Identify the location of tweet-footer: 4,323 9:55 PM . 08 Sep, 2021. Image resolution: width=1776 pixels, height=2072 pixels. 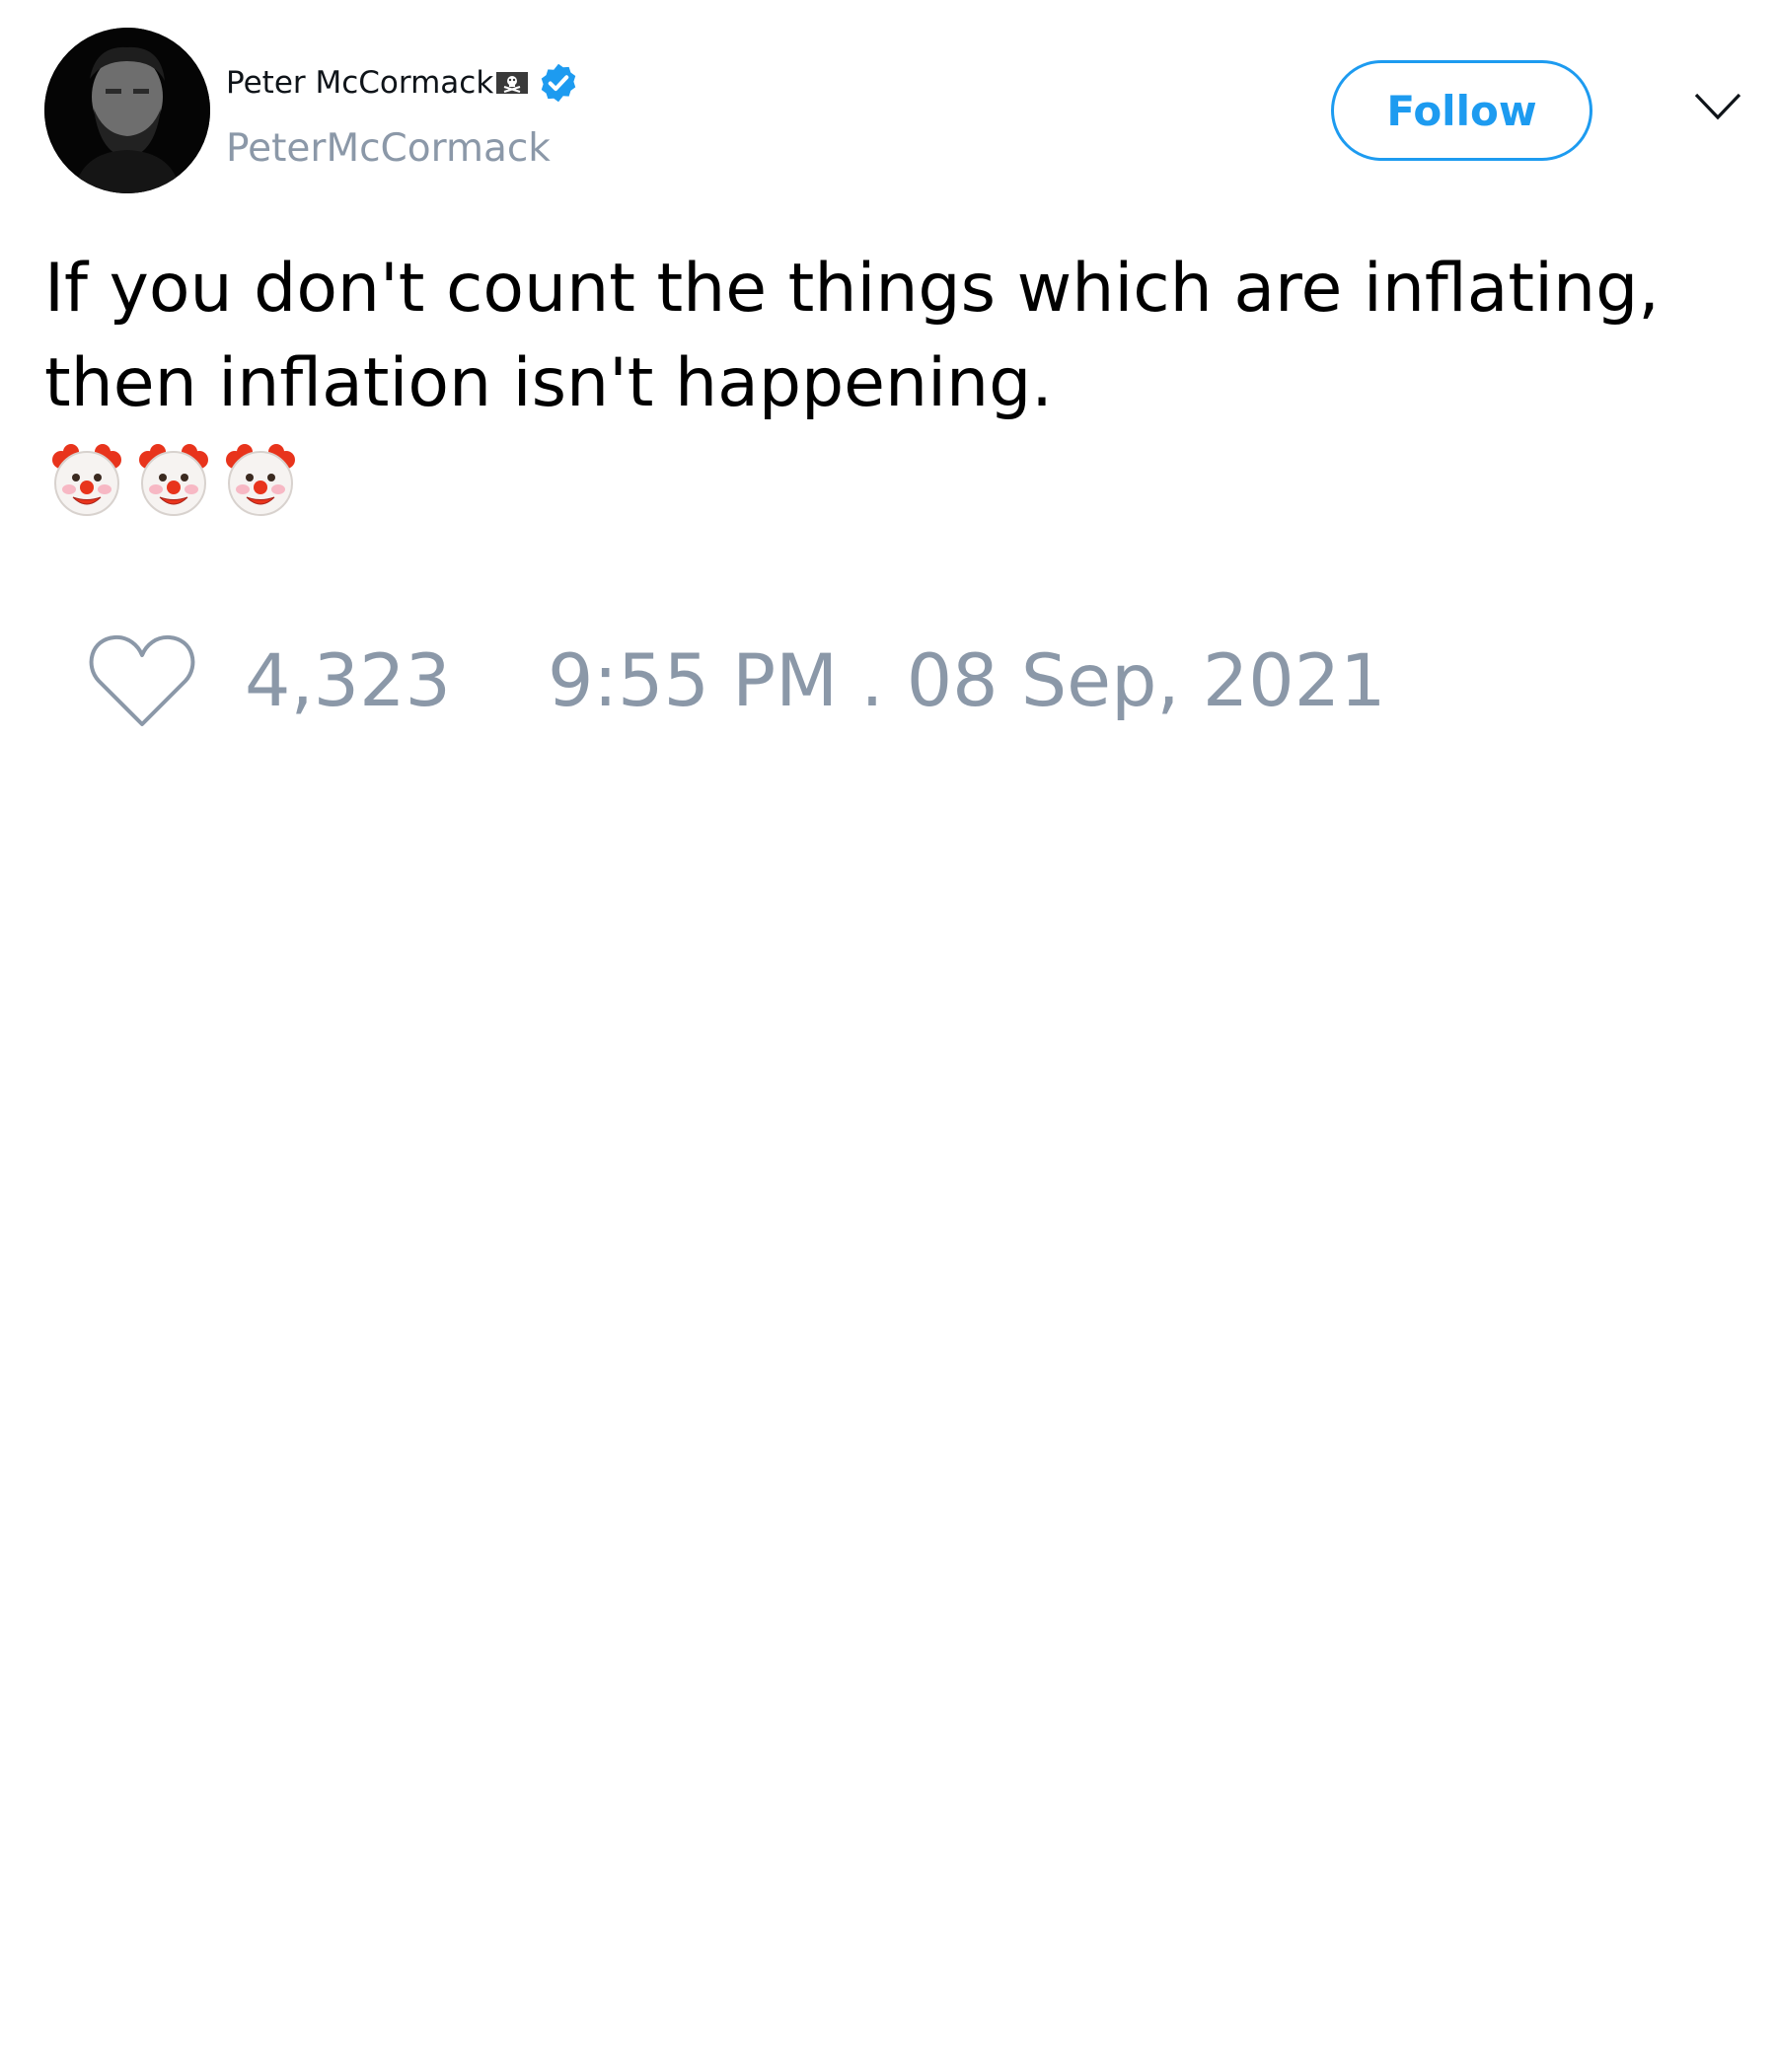
(737, 681).